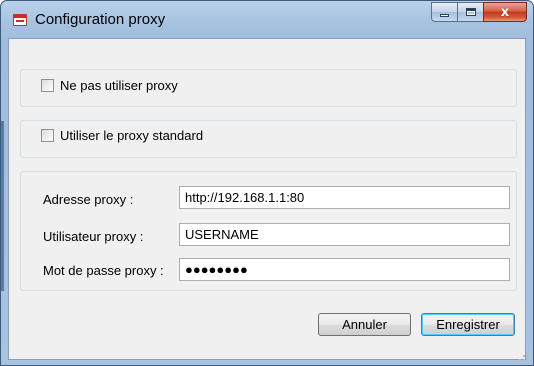 The image size is (534, 366). Describe the element at coordinates (344, 269) in the screenshot. I see `proxy-password-input: ●●●●●●●●` at that location.